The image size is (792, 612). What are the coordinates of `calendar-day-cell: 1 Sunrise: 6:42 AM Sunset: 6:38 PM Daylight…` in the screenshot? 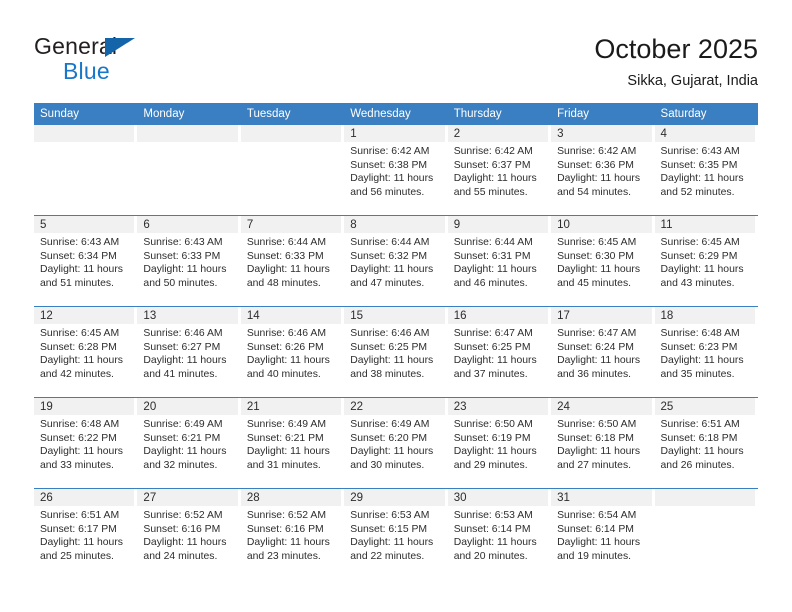 It's located at (395, 170).